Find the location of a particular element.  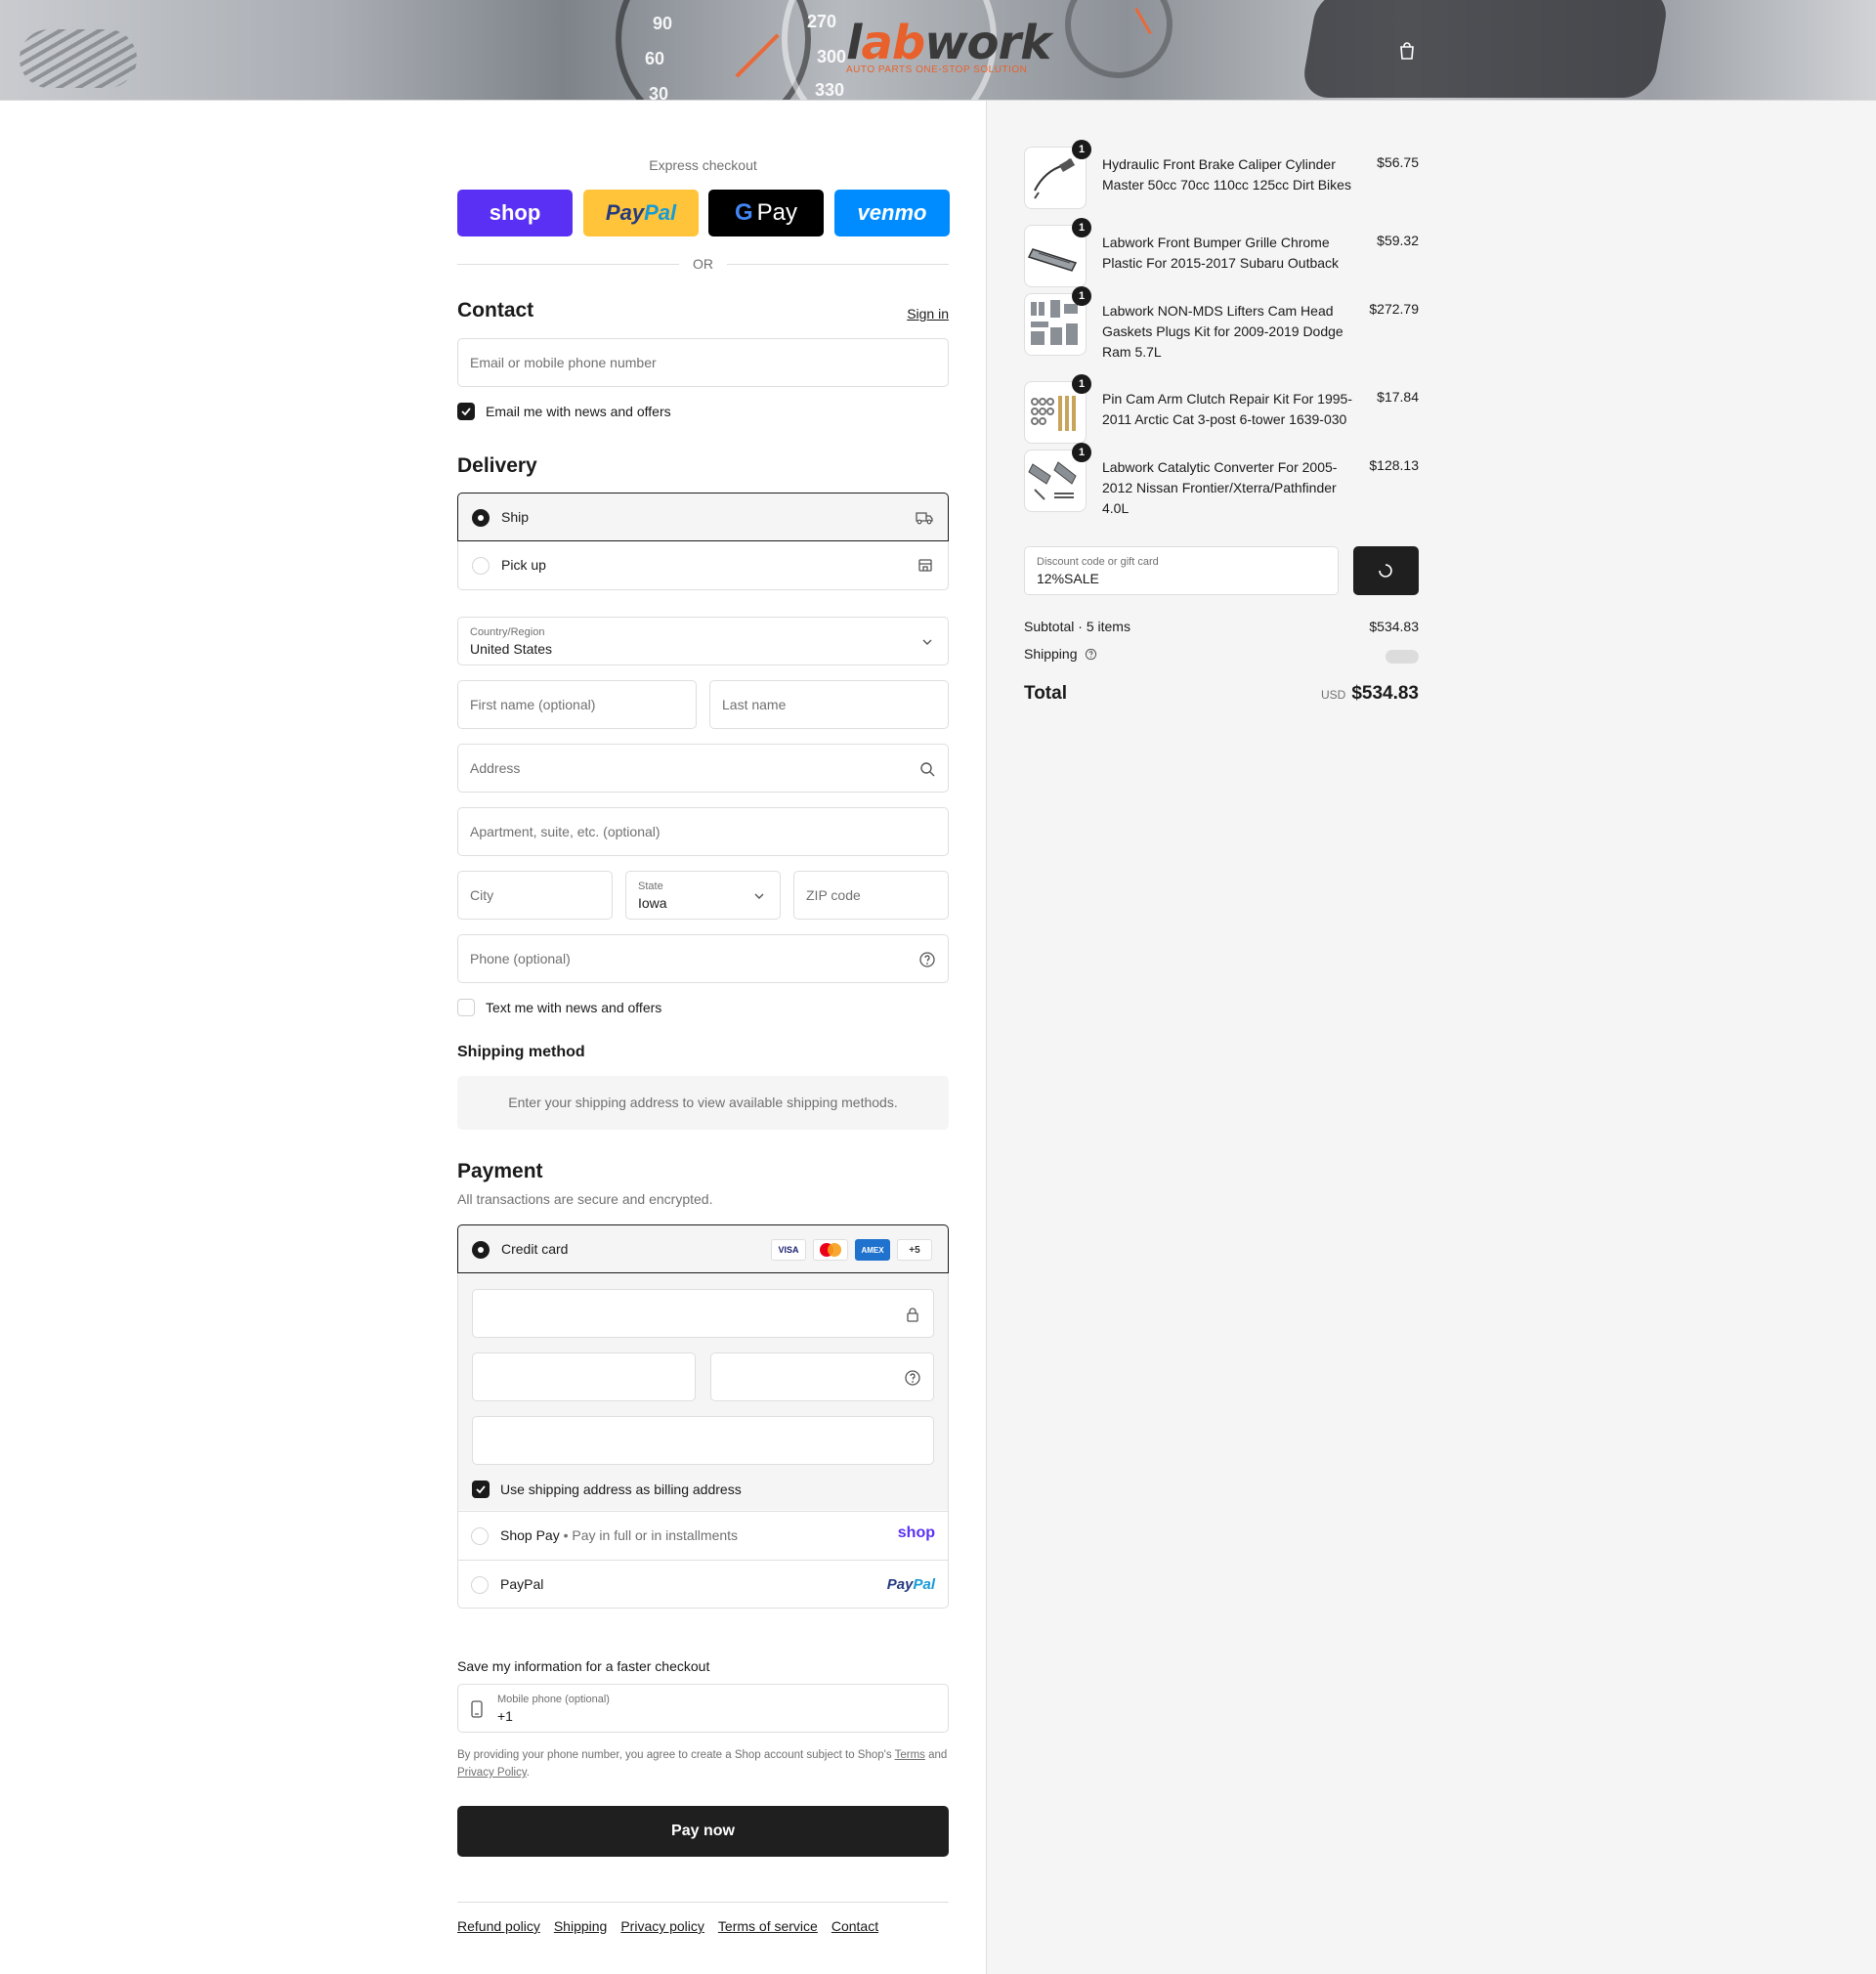

gauge-number: 330 is located at coordinates (830, 90).